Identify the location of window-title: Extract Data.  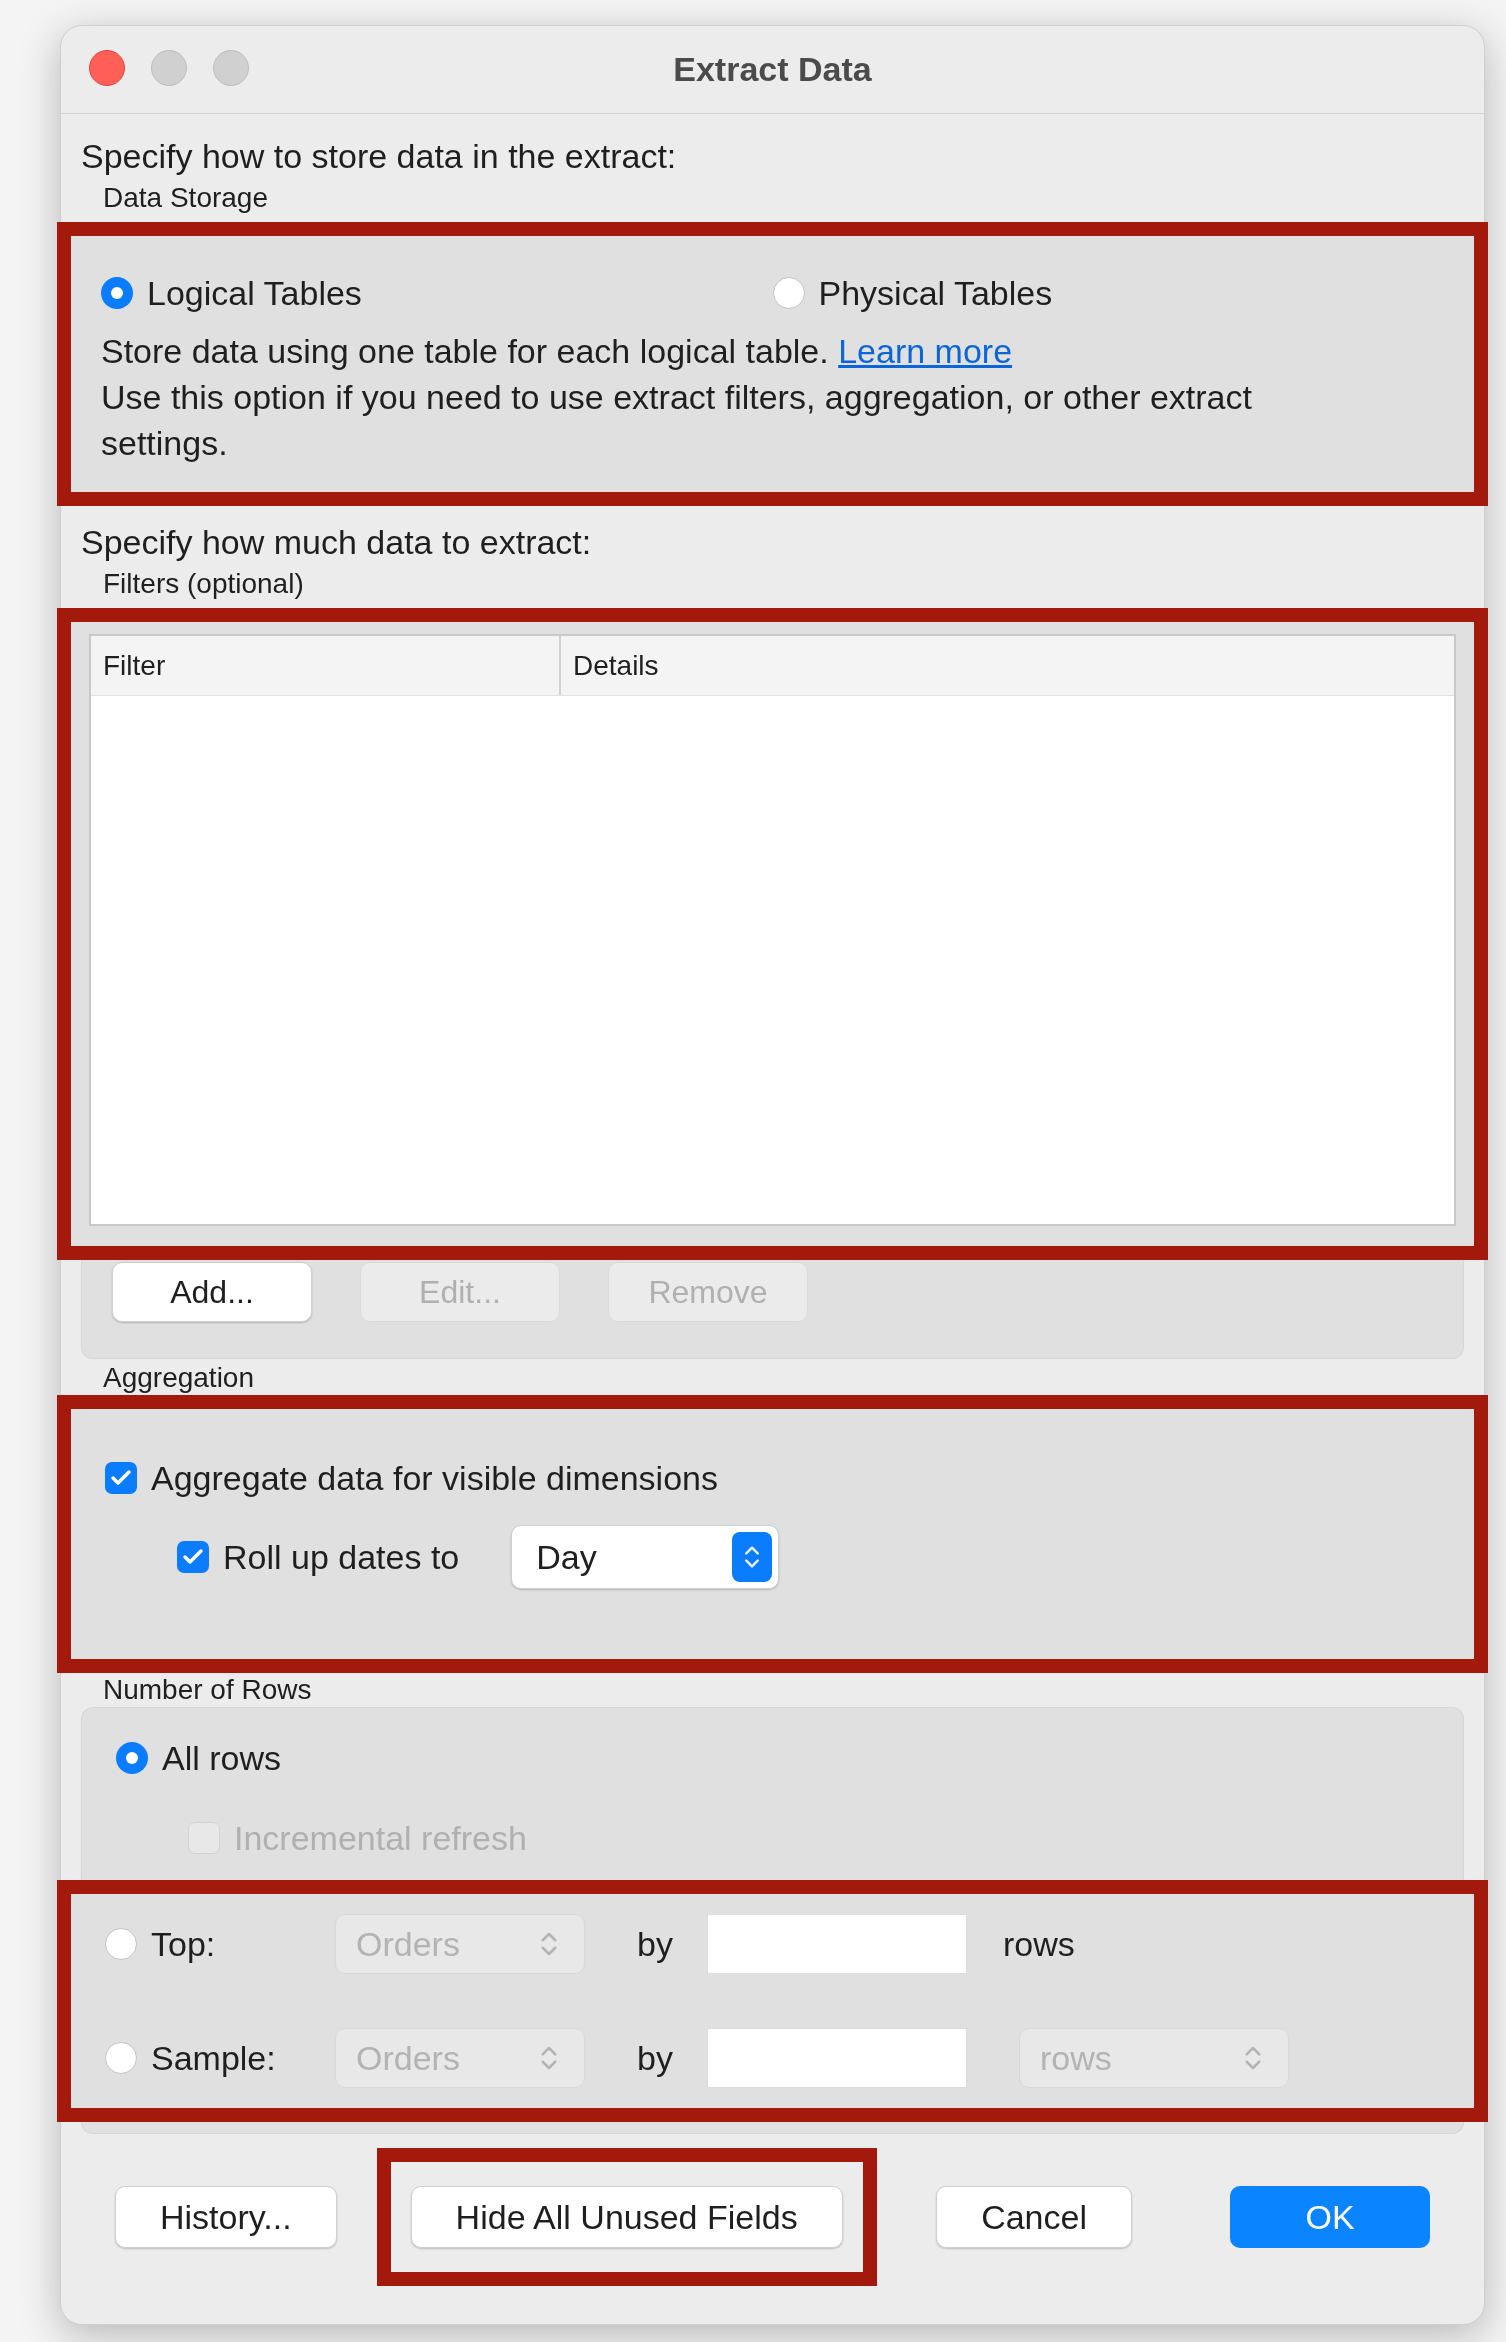
(772, 69).